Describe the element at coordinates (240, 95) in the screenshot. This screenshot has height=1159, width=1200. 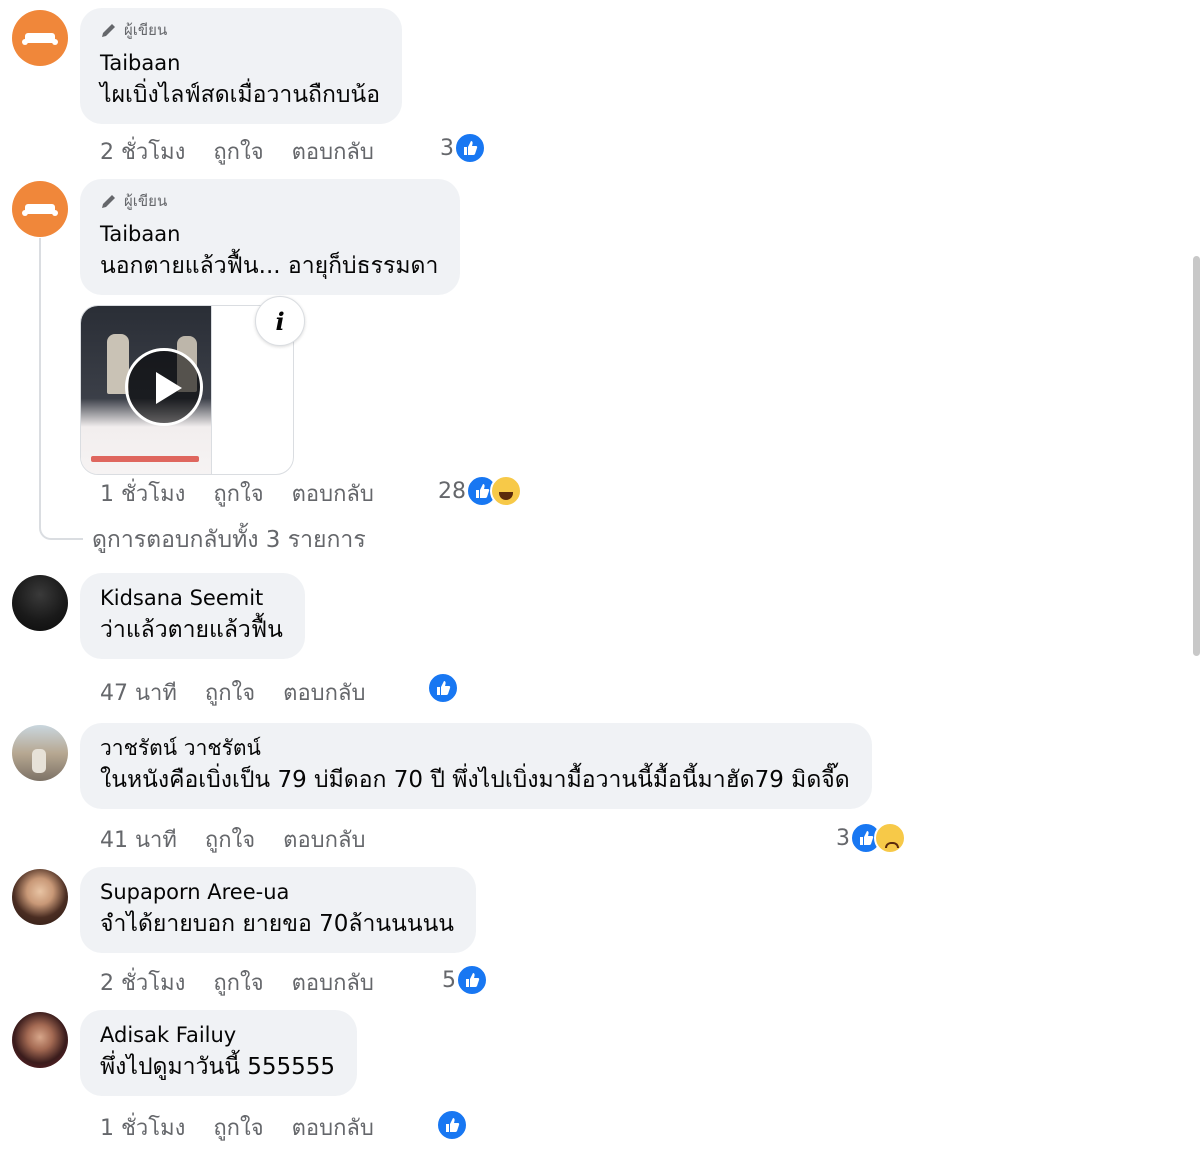
I see `comment-text: ไผเบิ่งไลฟ์สดเมื่อวานถืกบน้อ` at that location.